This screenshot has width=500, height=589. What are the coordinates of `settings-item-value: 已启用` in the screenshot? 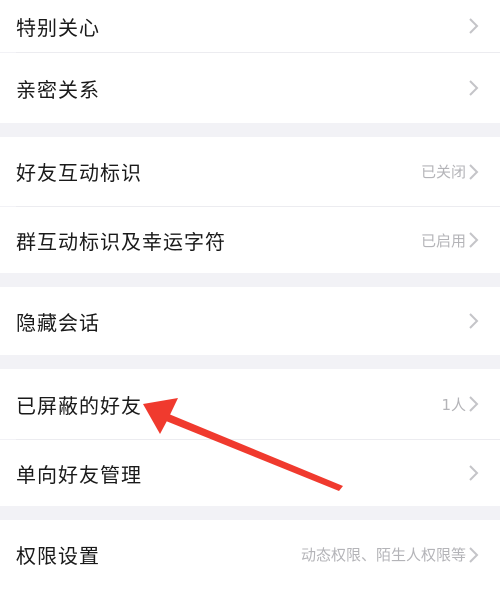 It's located at (443, 240).